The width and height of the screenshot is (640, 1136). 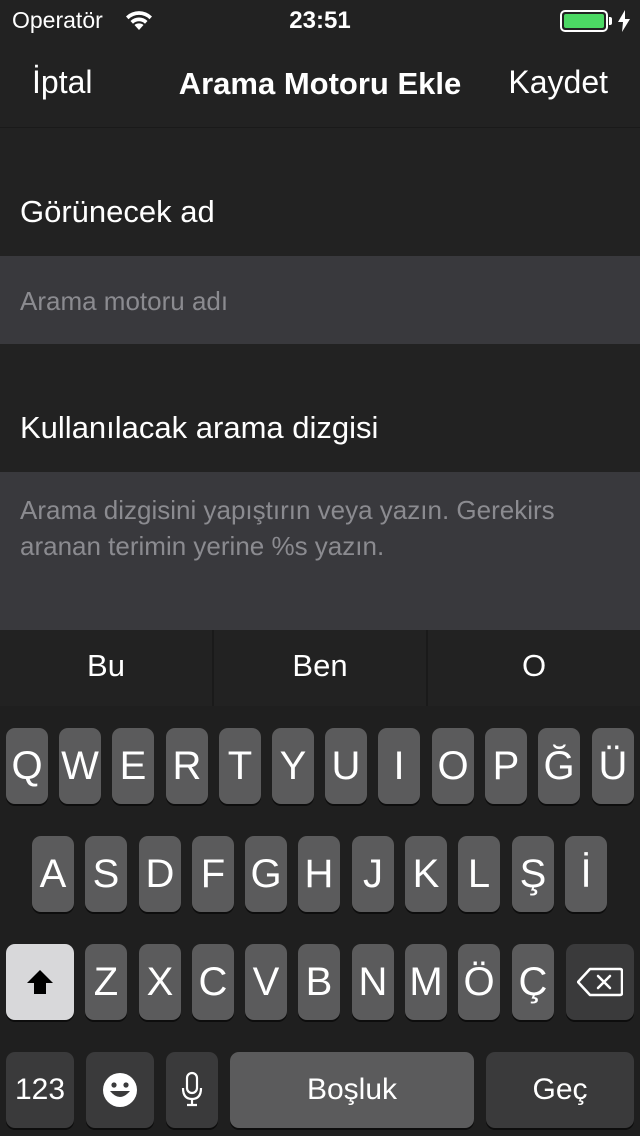 I want to click on key: Z, so click(x=106, y=982).